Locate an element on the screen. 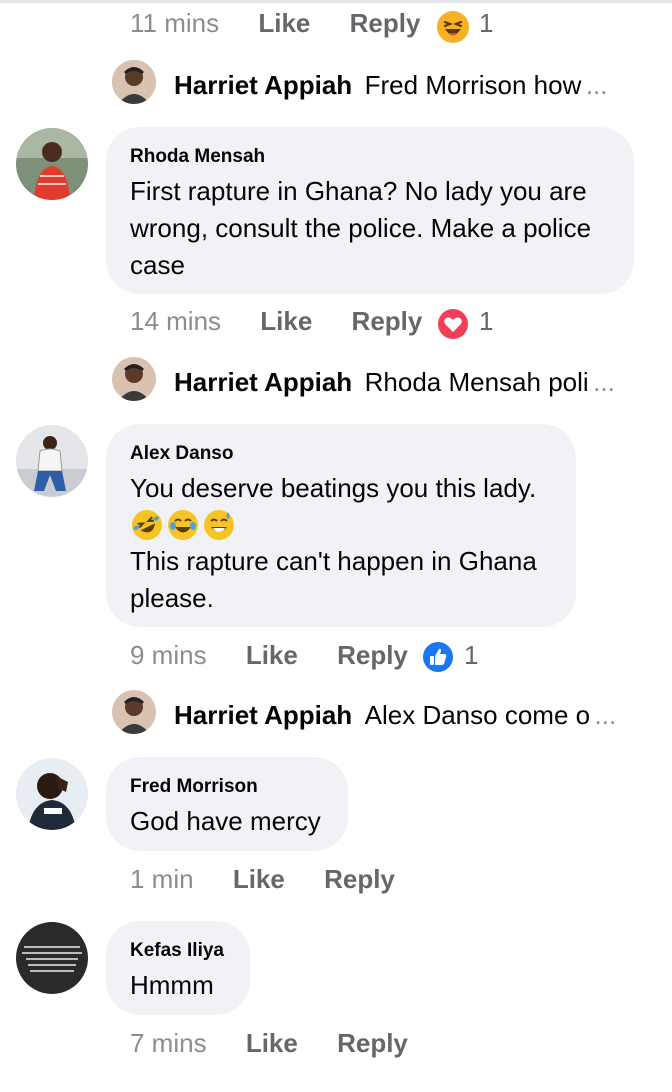 Image resolution: width=672 pixels, height=1092 pixels. emoji-row is located at coordinates (341, 525).